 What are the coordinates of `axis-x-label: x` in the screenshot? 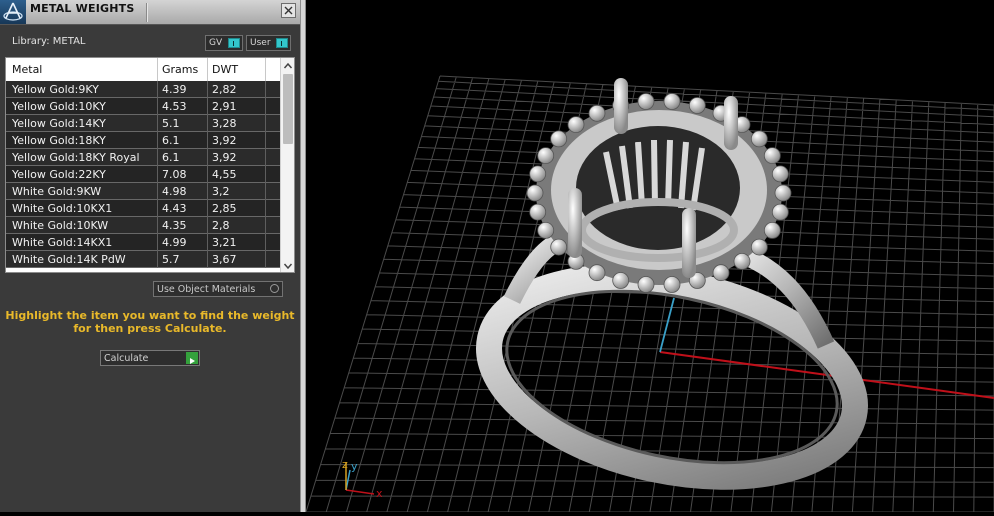 It's located at (379, 493).